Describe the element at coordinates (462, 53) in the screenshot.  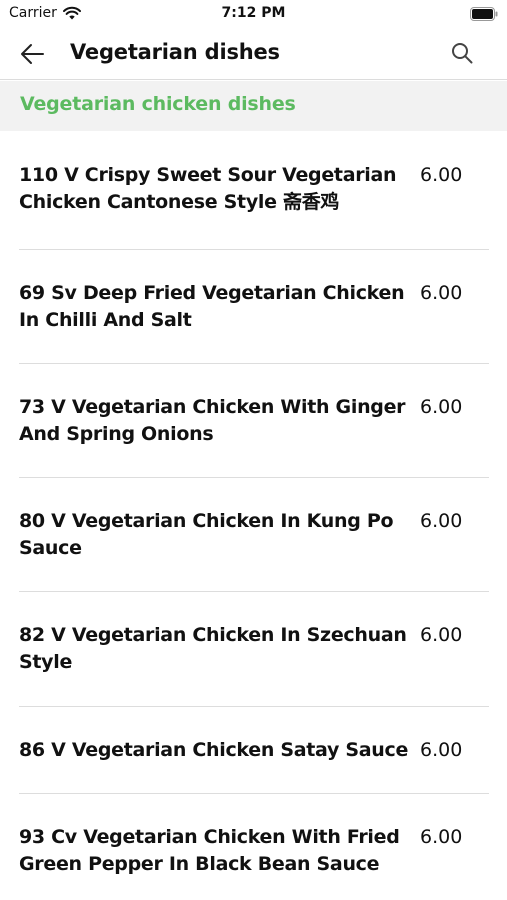
I see `search-icon` at that location.